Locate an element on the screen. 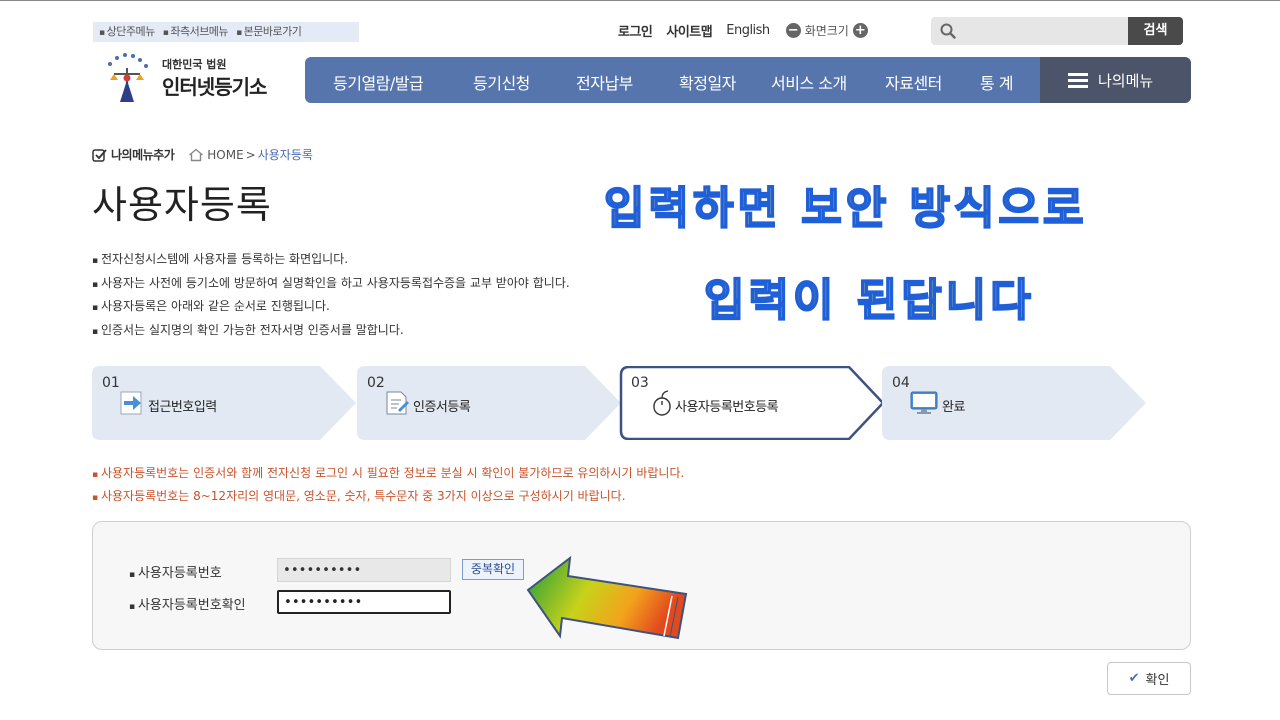 The width and height of the screenshot is (1280, 720). monitor-icon is located at coordinates (924, 402).